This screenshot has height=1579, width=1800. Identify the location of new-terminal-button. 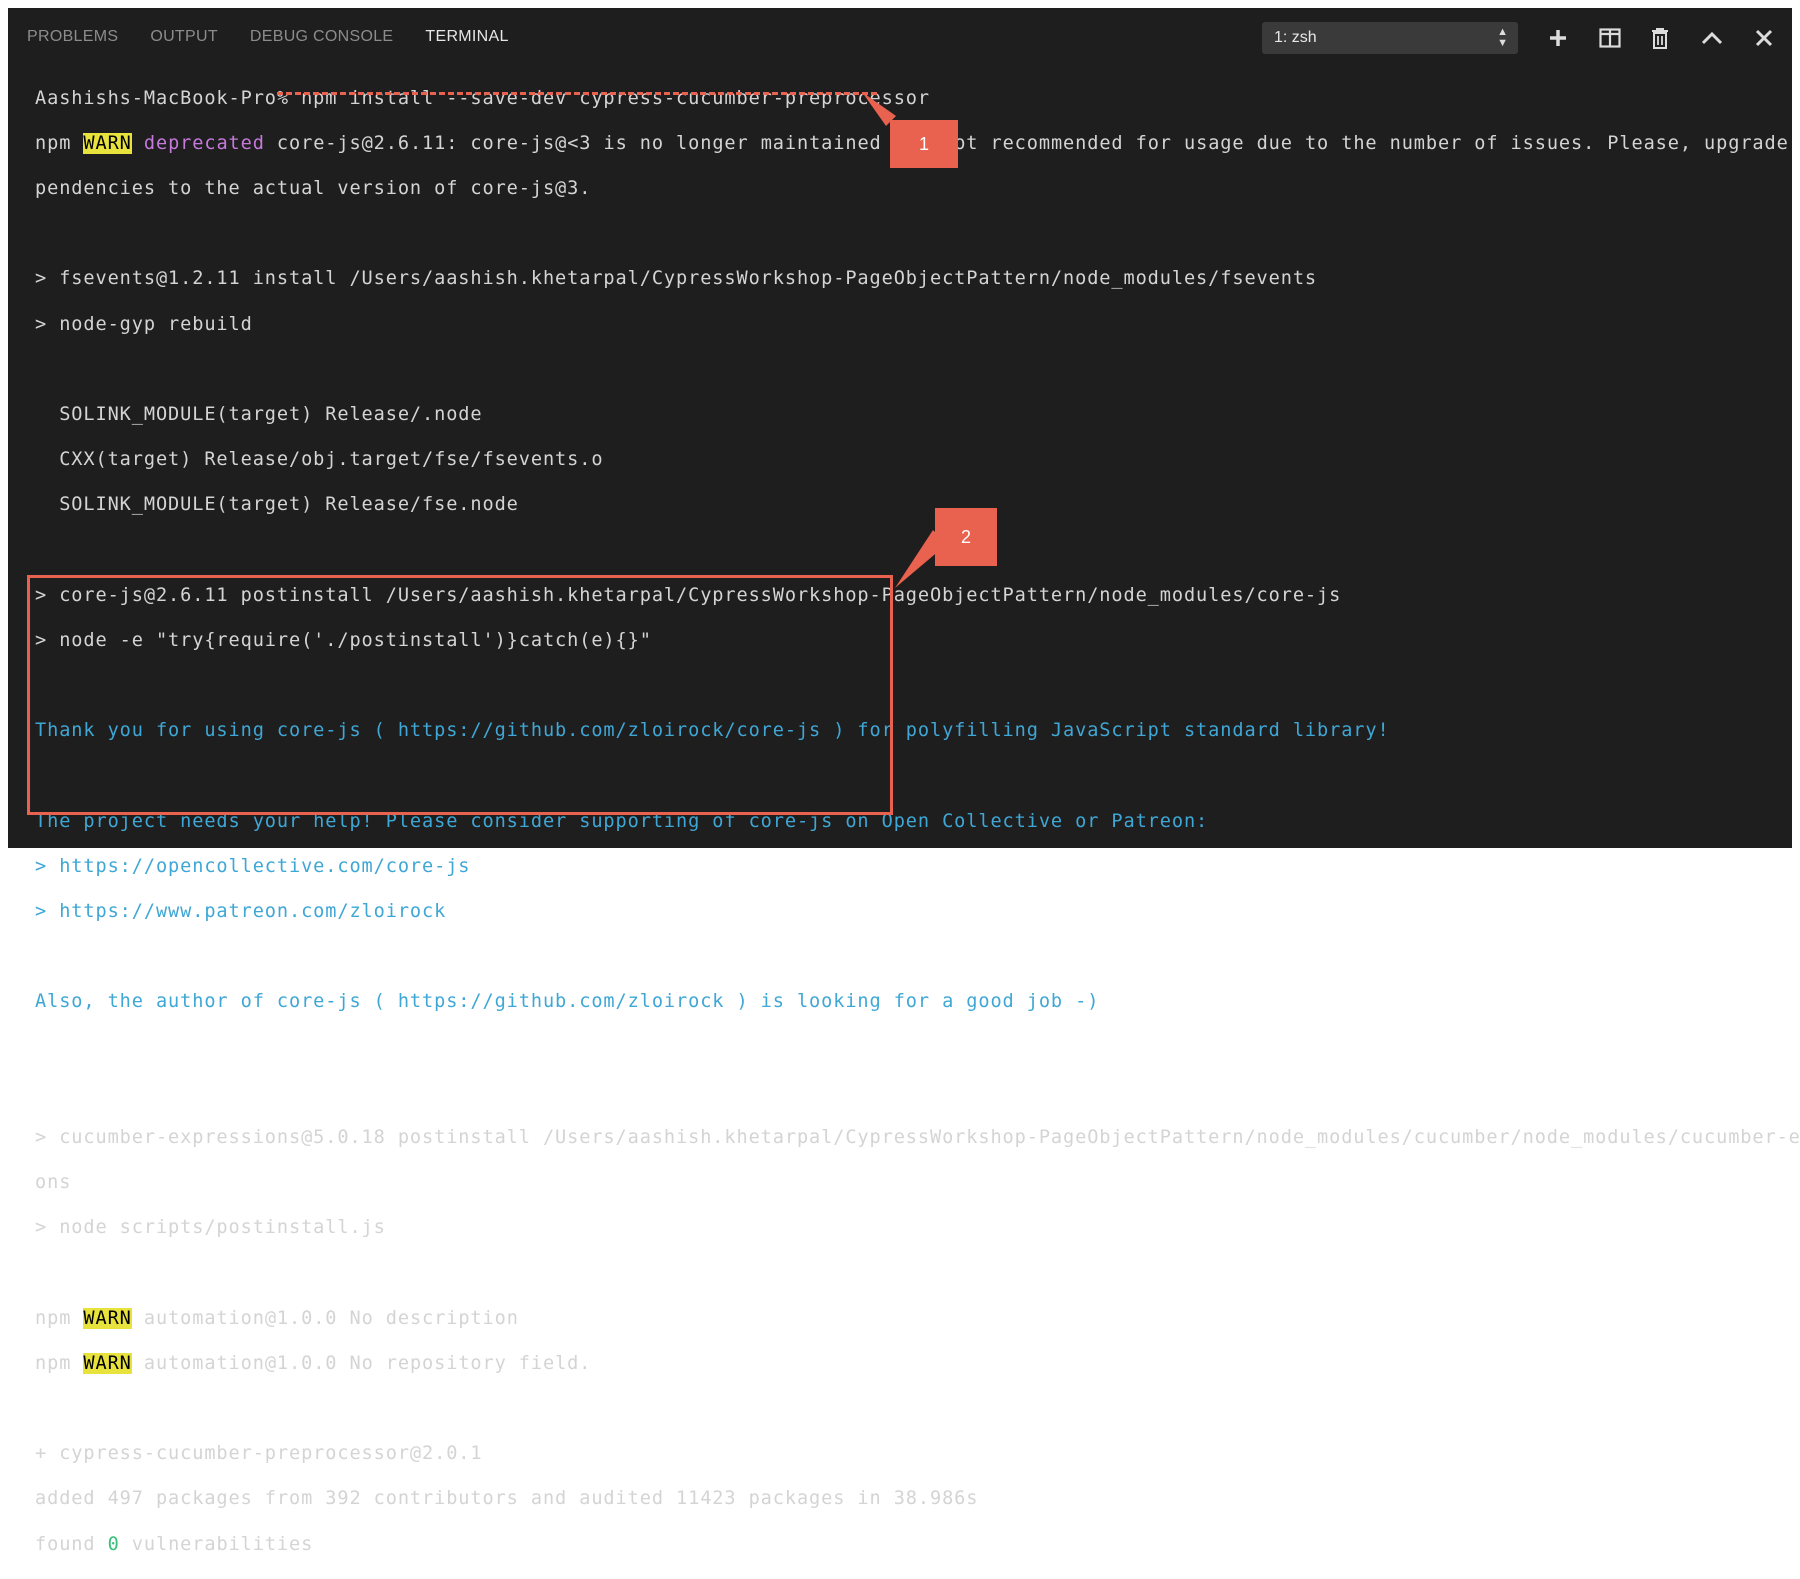
(1558, 38).